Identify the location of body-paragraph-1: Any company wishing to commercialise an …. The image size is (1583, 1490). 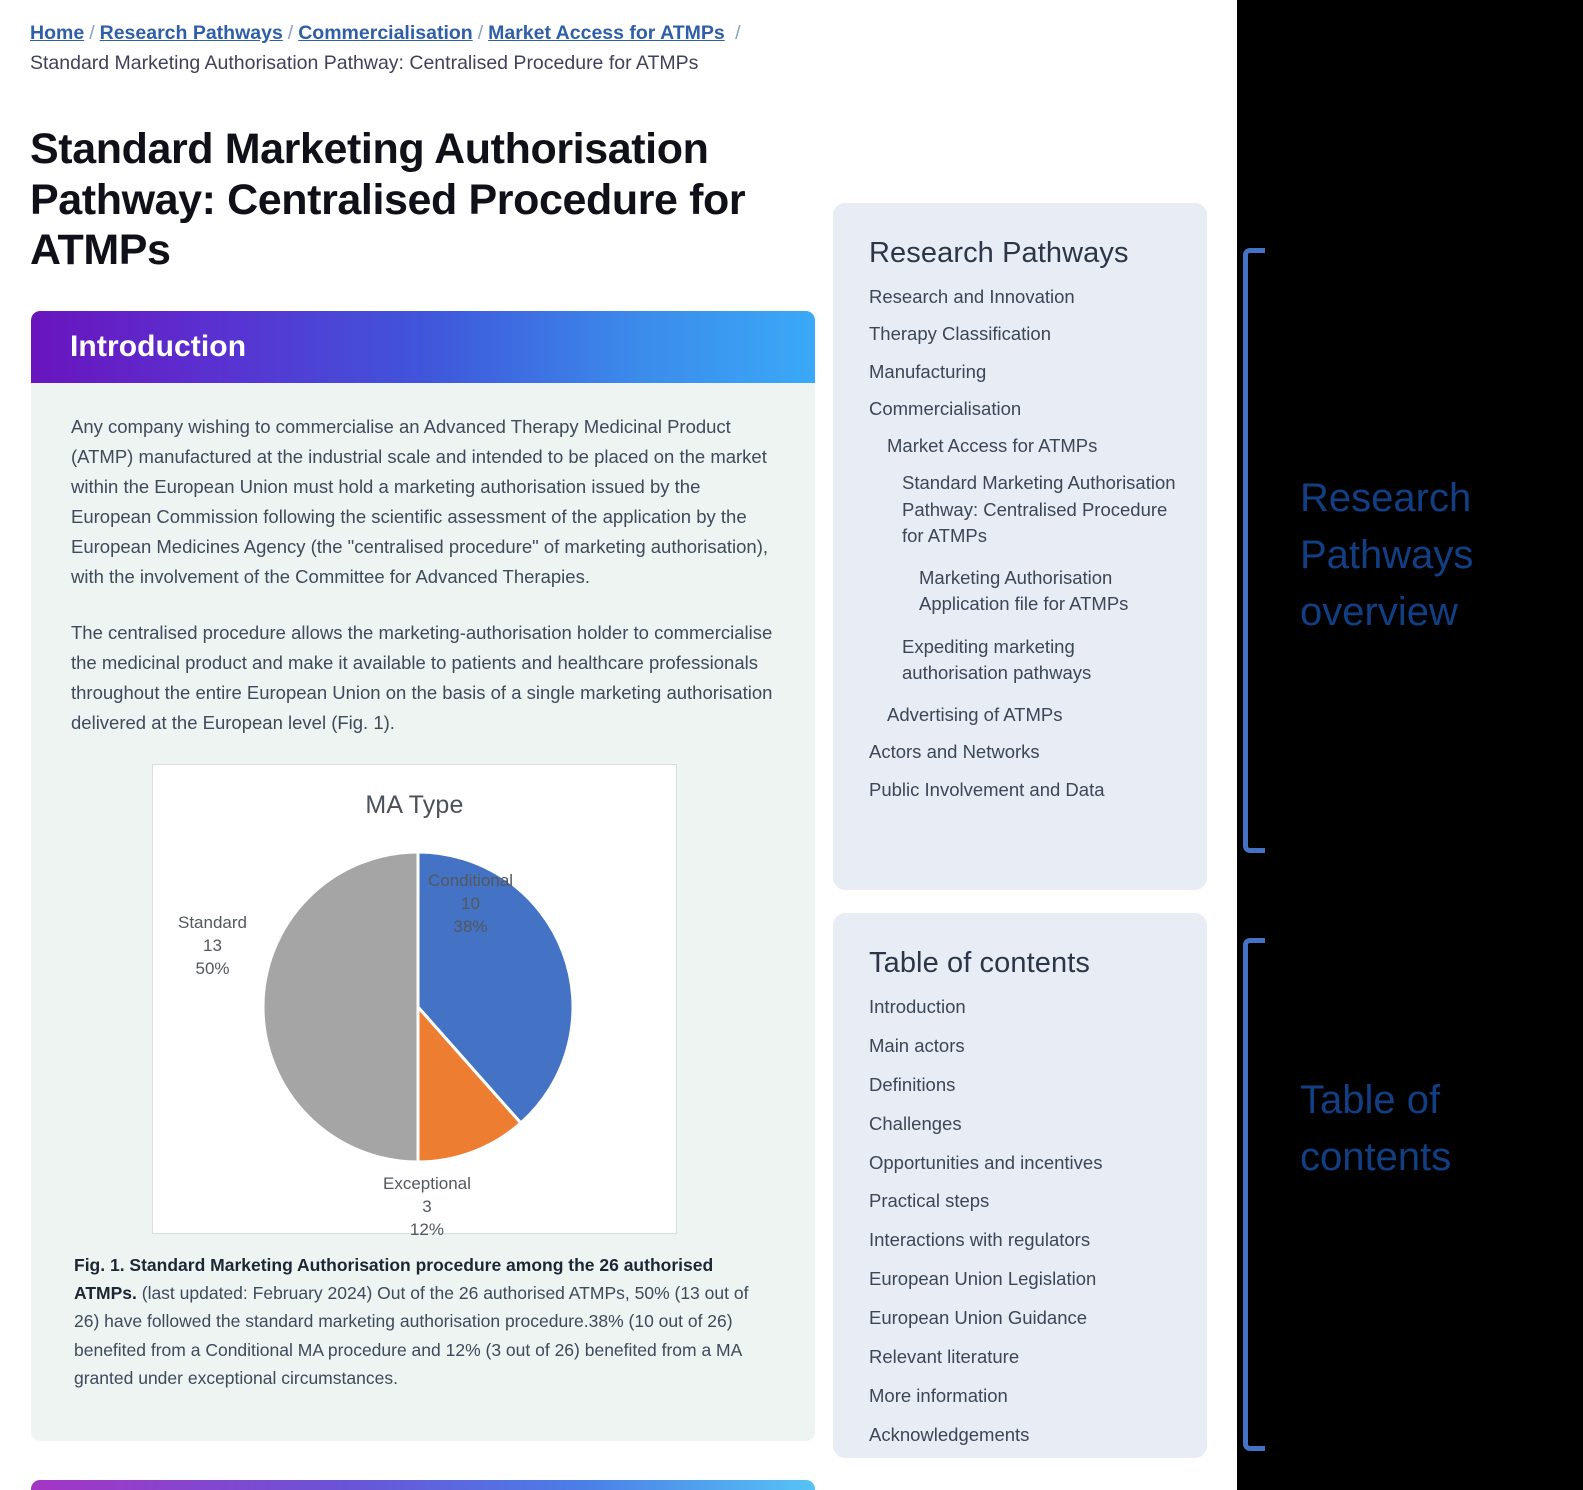
(419, 501).